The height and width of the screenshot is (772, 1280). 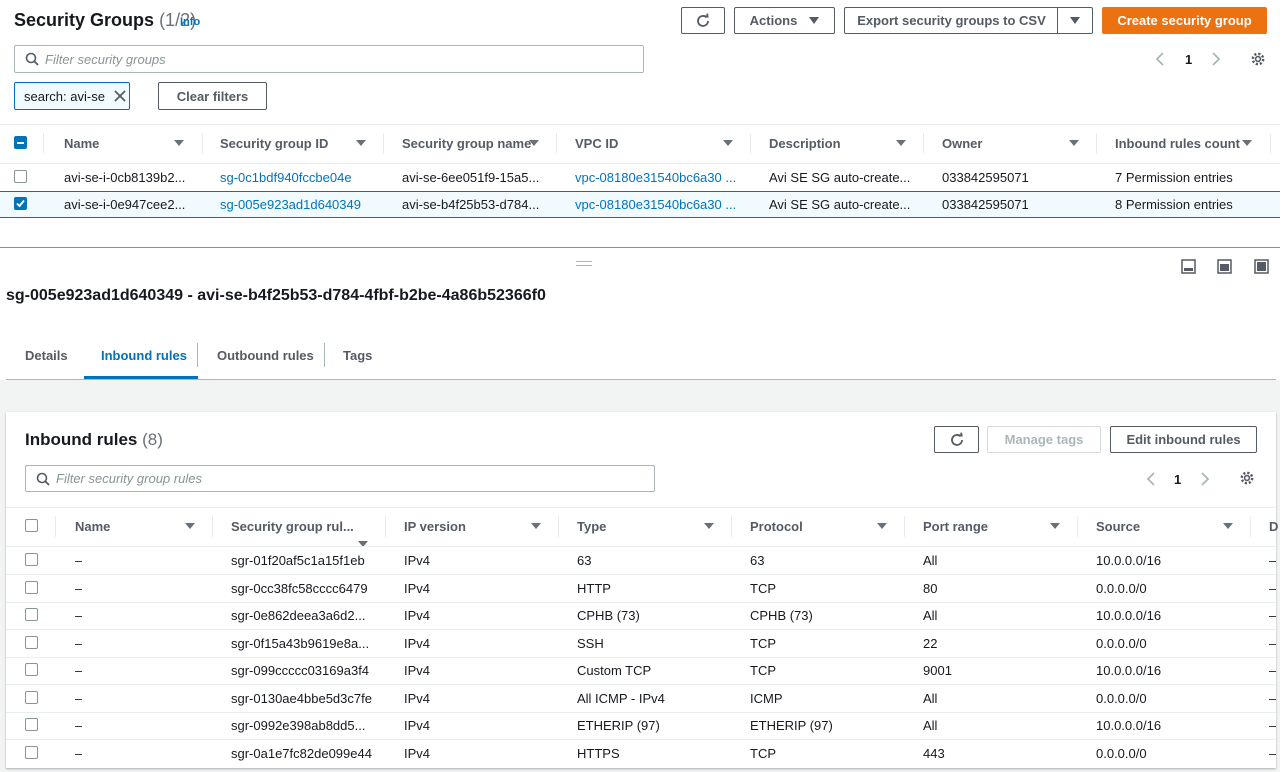 I want to click on cell-rule: sgr-0a1e7fc82de099e44, so click(x=301, y=753).